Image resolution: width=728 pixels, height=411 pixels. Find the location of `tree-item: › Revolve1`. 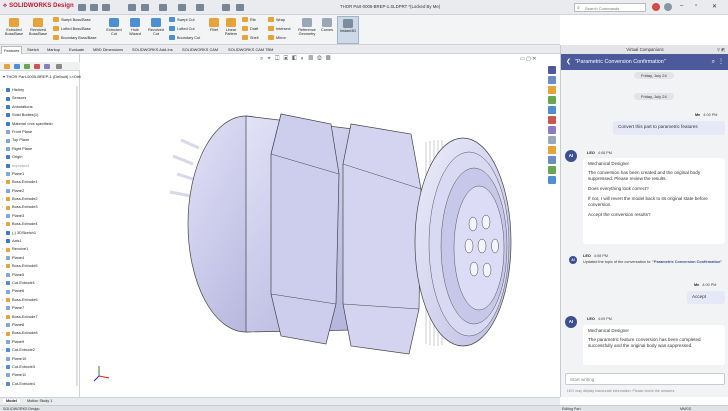

tree-item: › Revolve1 is located at coordinates (40, 249).